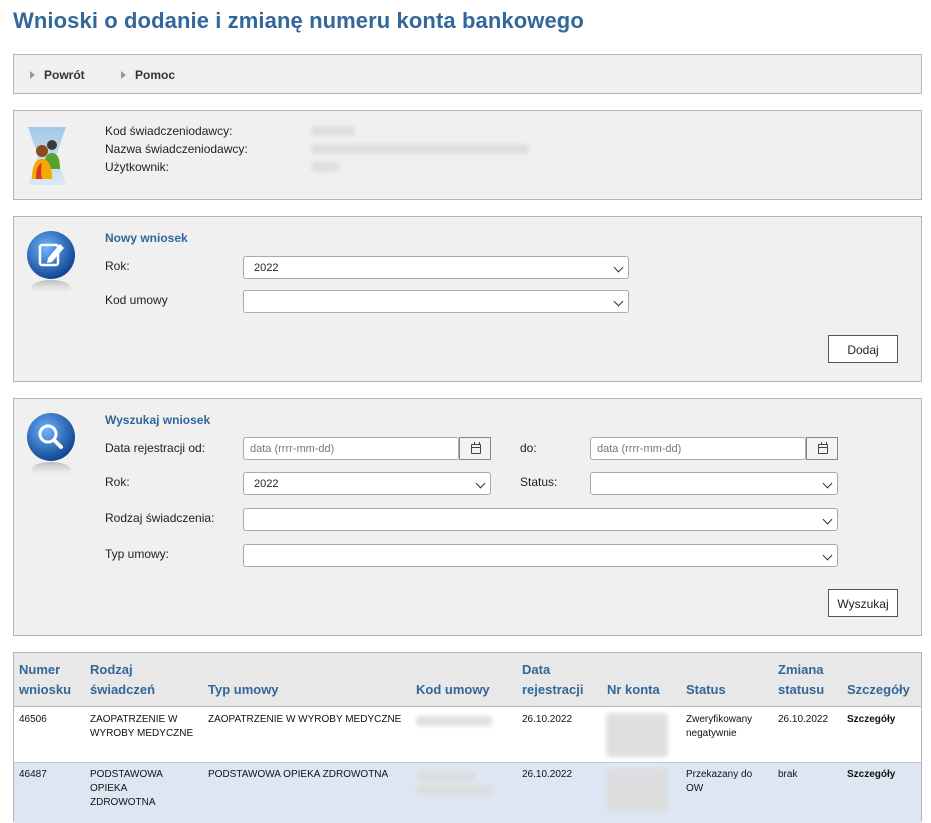 The height and width of the screenshot is (823, 931). What do you see at coordinates (528, 448) in the screenshot?
I see `date-to-label: do:` at bounding box center [528, 448].